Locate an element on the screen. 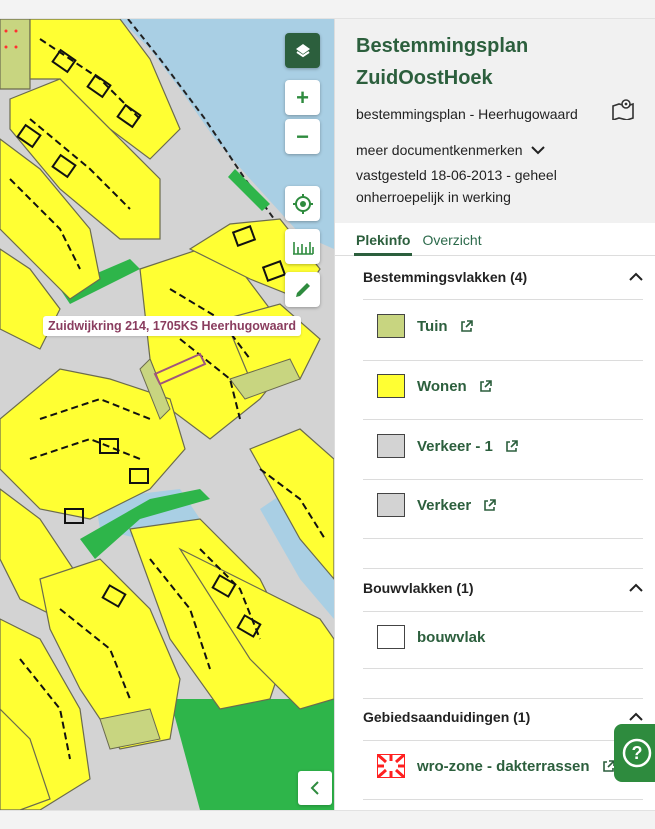  plan-subtitle: bestemmingsplan - Heerhugowaard is located at coordinates (467, 114).